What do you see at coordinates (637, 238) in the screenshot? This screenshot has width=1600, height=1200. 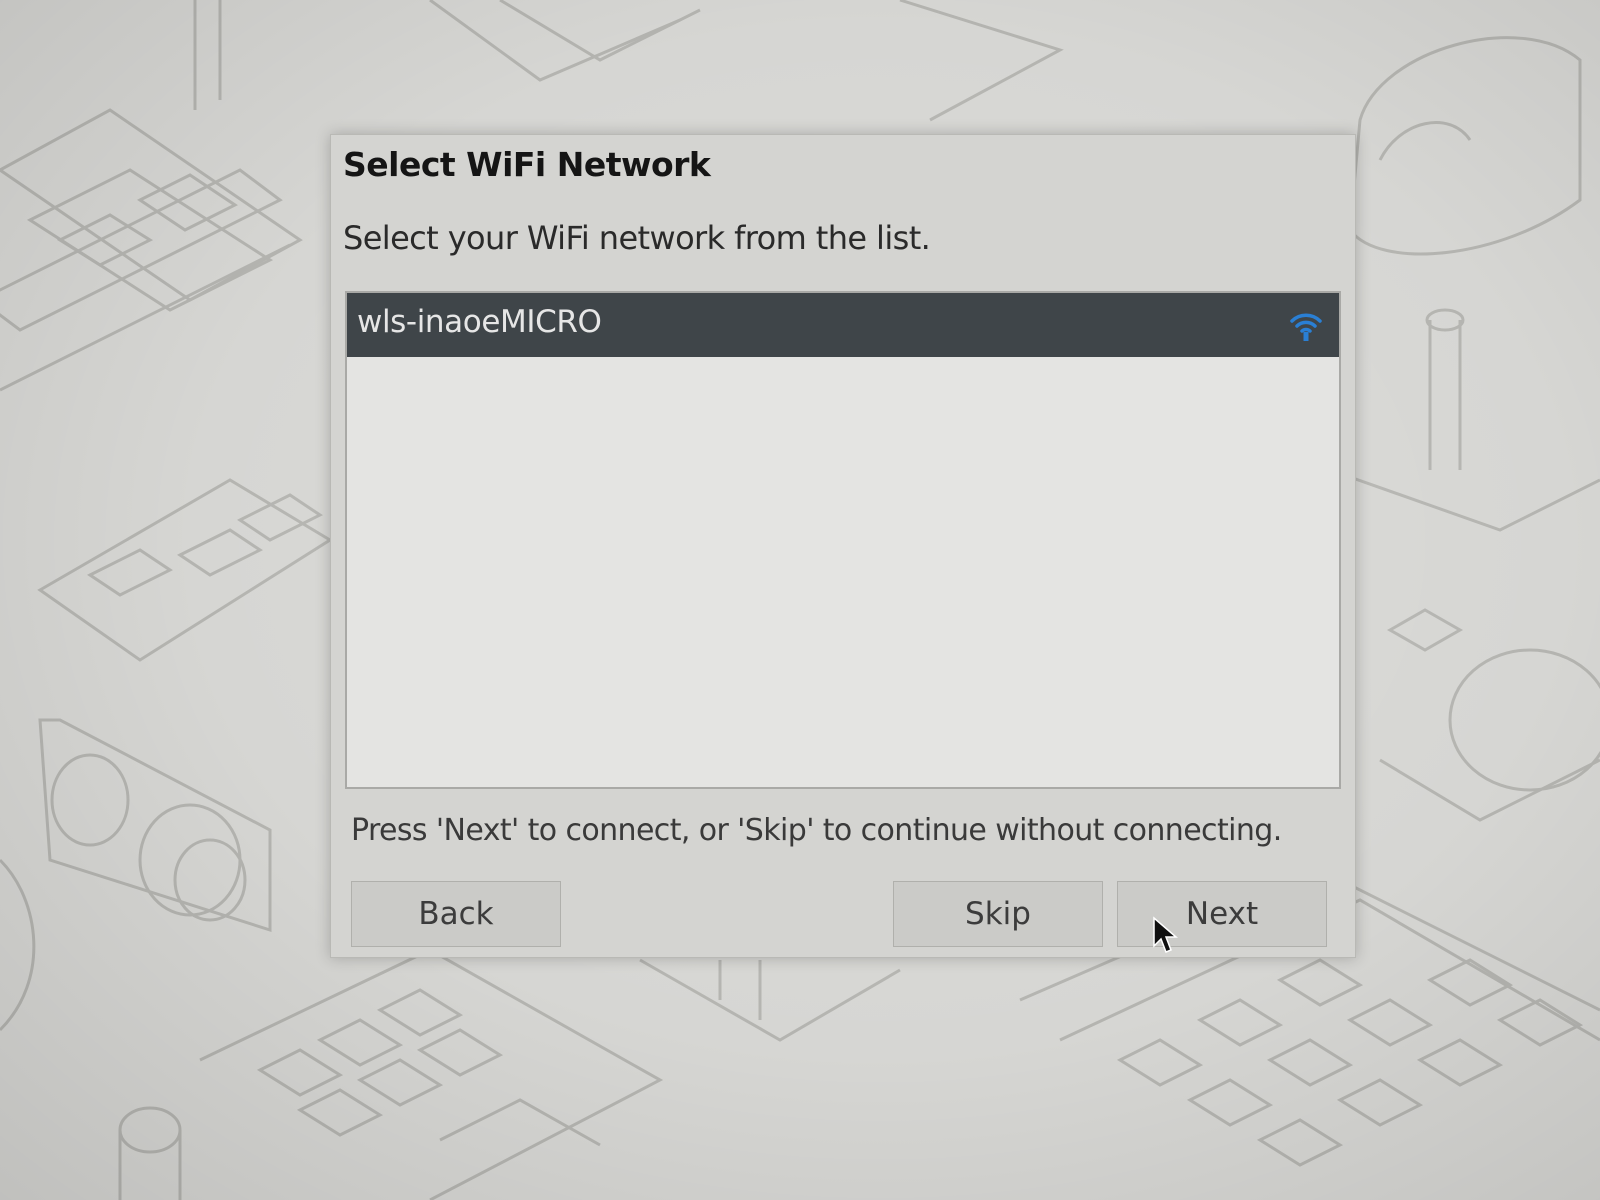 I see `dialog-subtitle: Select your WiFi network from the list.` at bounding box center [637, 238].